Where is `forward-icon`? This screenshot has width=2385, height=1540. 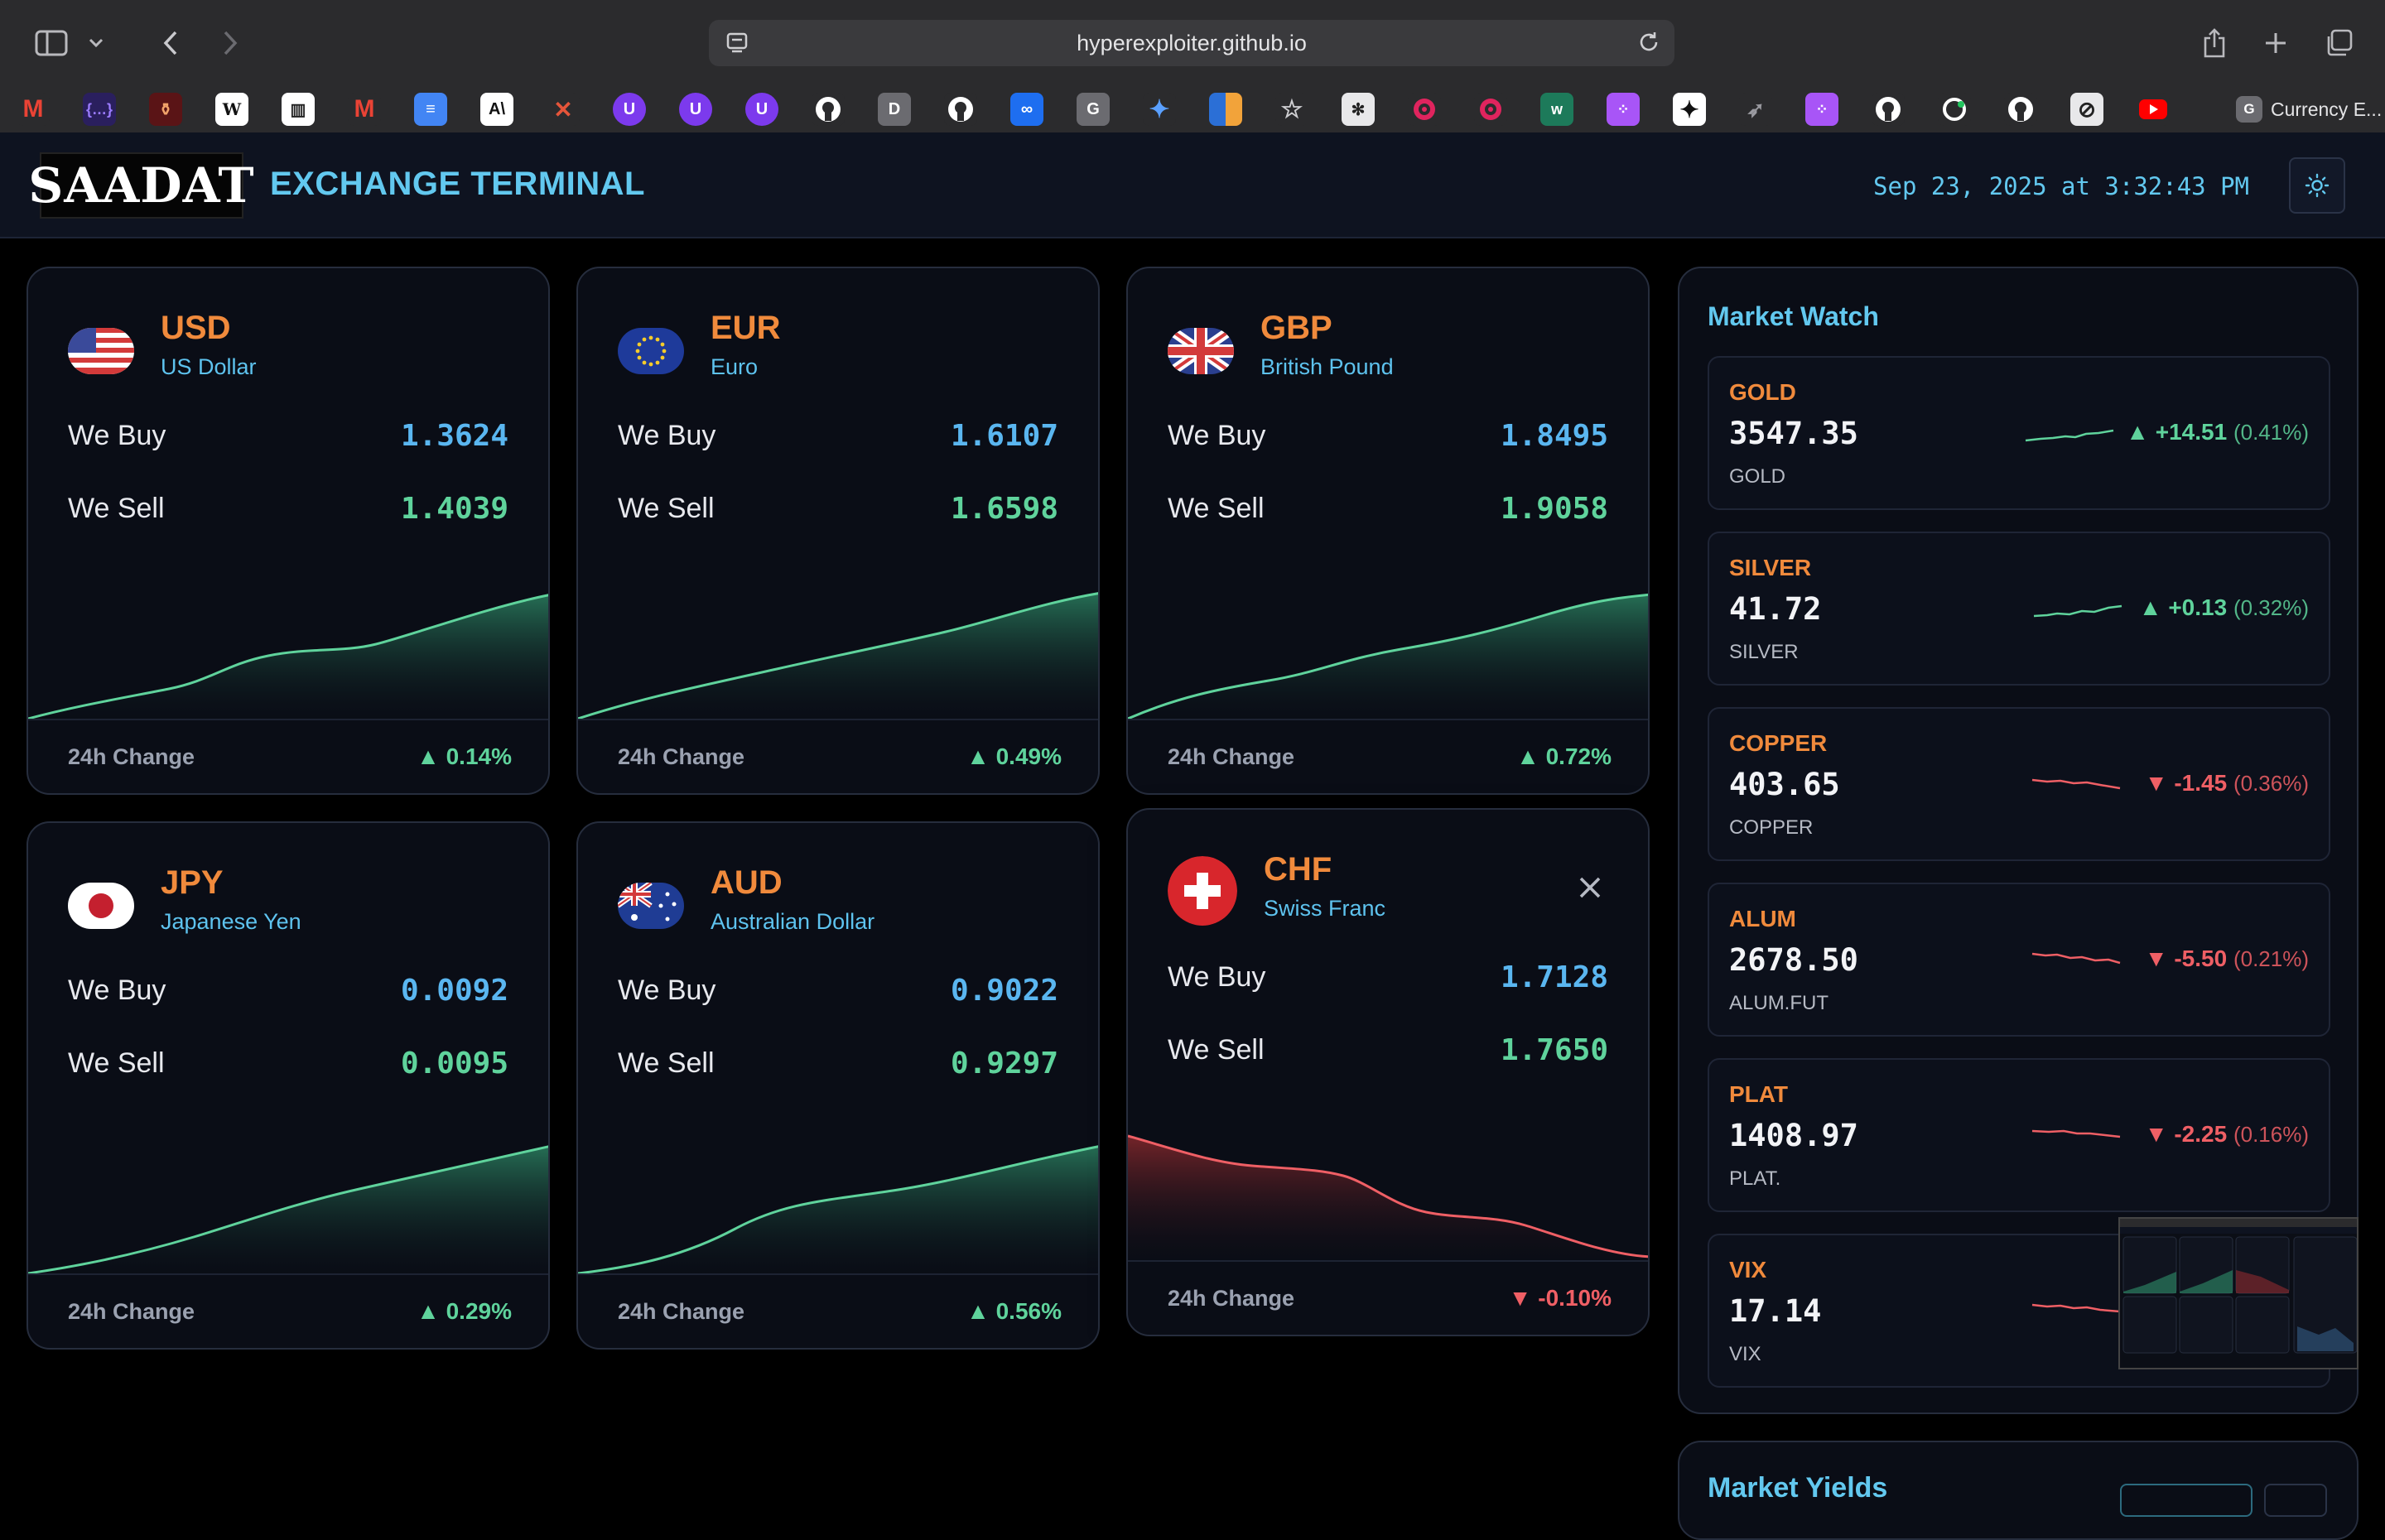 forward-icon is located at coordinates (230, 43).